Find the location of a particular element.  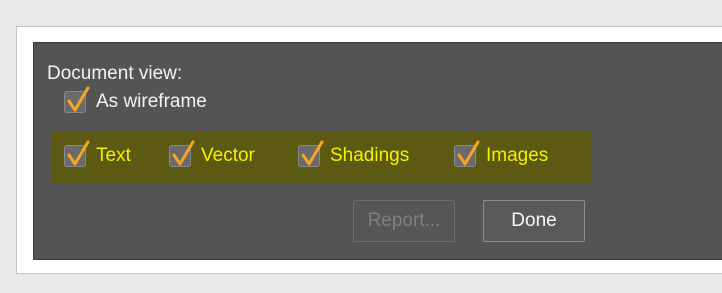

vector-checkbox: Vector is located at coordinates (212, 153).